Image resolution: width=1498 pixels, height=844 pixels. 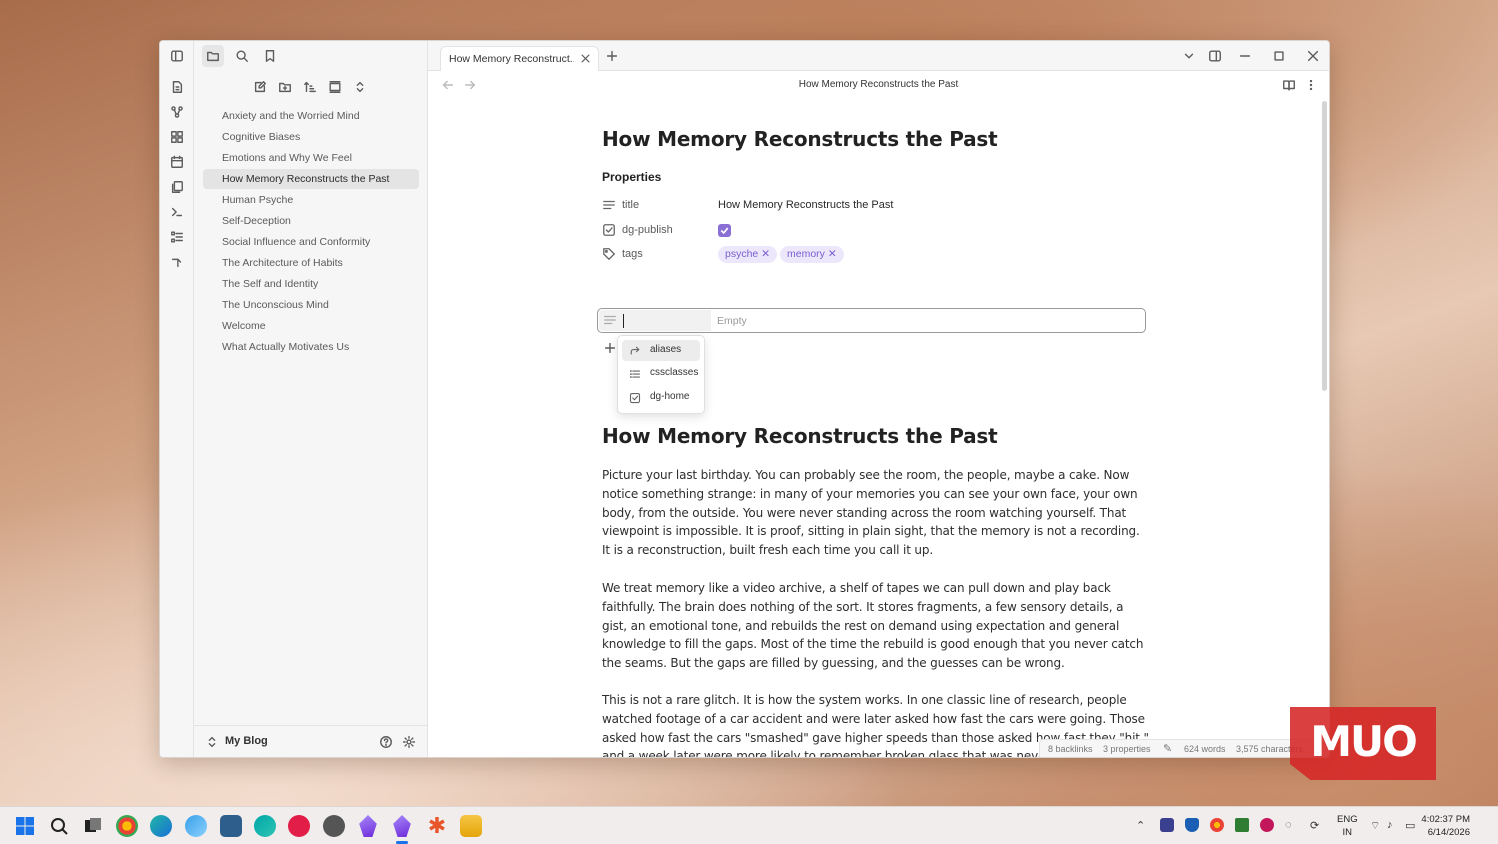 I want to click on terminal-app-icon, so click(x=231, y=826).